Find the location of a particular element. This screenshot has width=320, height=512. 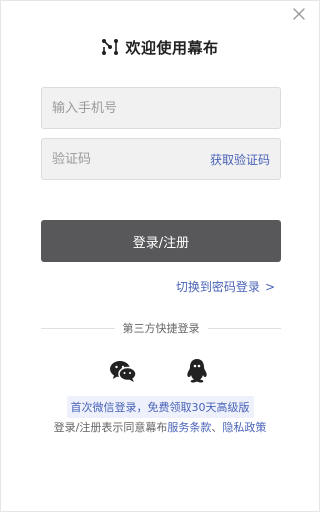

divider-line-right is located at coordinates (244, 328).